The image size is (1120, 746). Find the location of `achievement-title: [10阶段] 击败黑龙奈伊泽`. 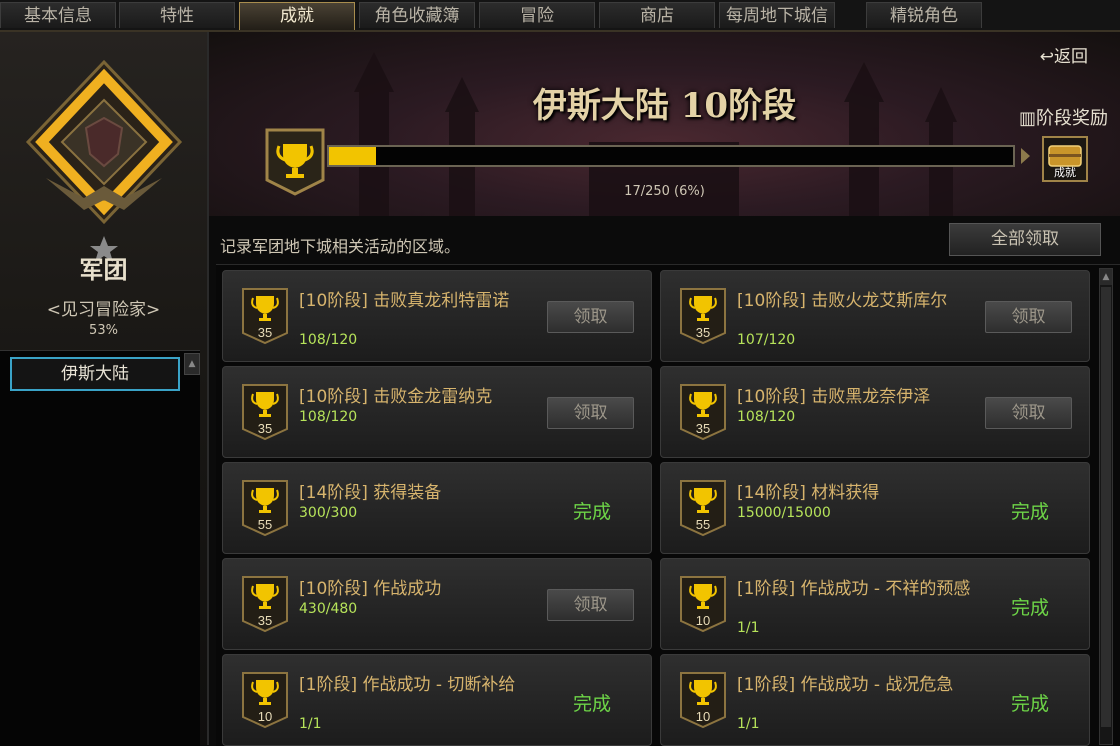

achievement-title: [10阶段] 击败黑龙奈伊泽 is located at coordinates (834, 397).